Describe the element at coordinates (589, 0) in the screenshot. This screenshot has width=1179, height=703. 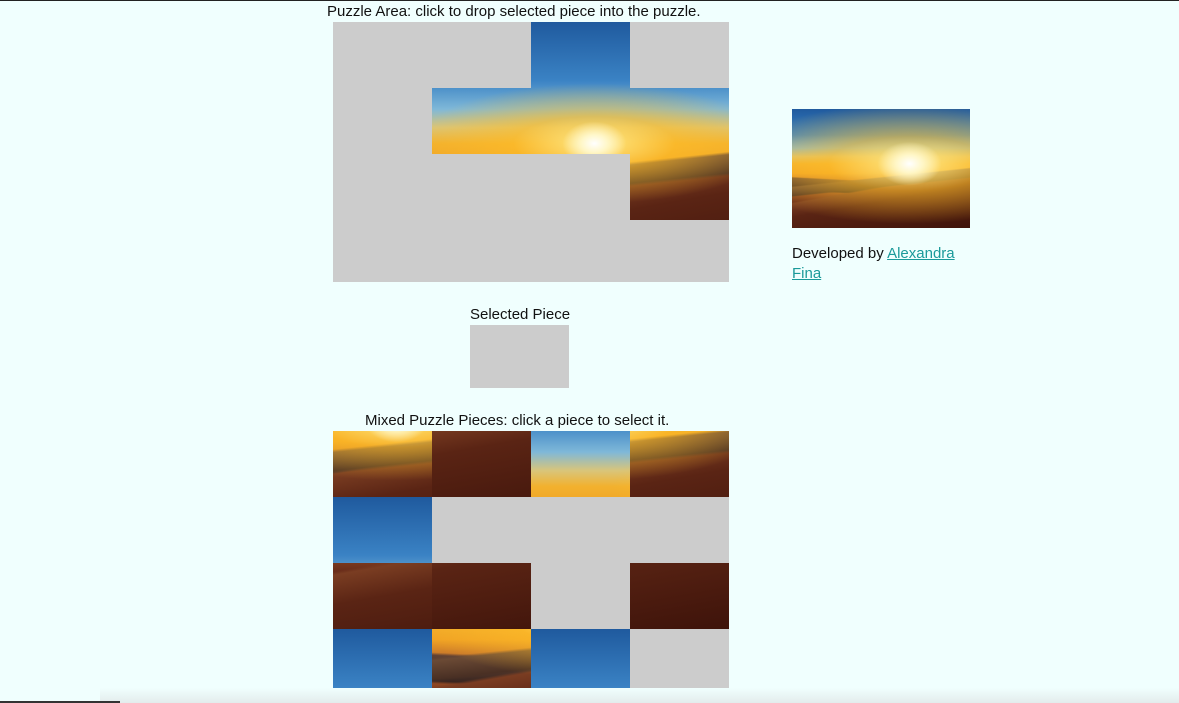
I see `top-border` at that location.